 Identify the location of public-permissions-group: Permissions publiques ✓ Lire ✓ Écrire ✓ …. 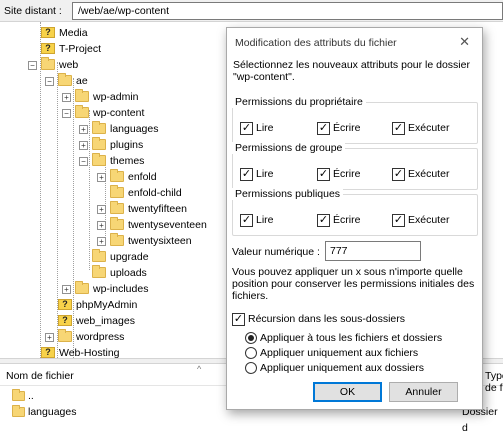
(355, 212).